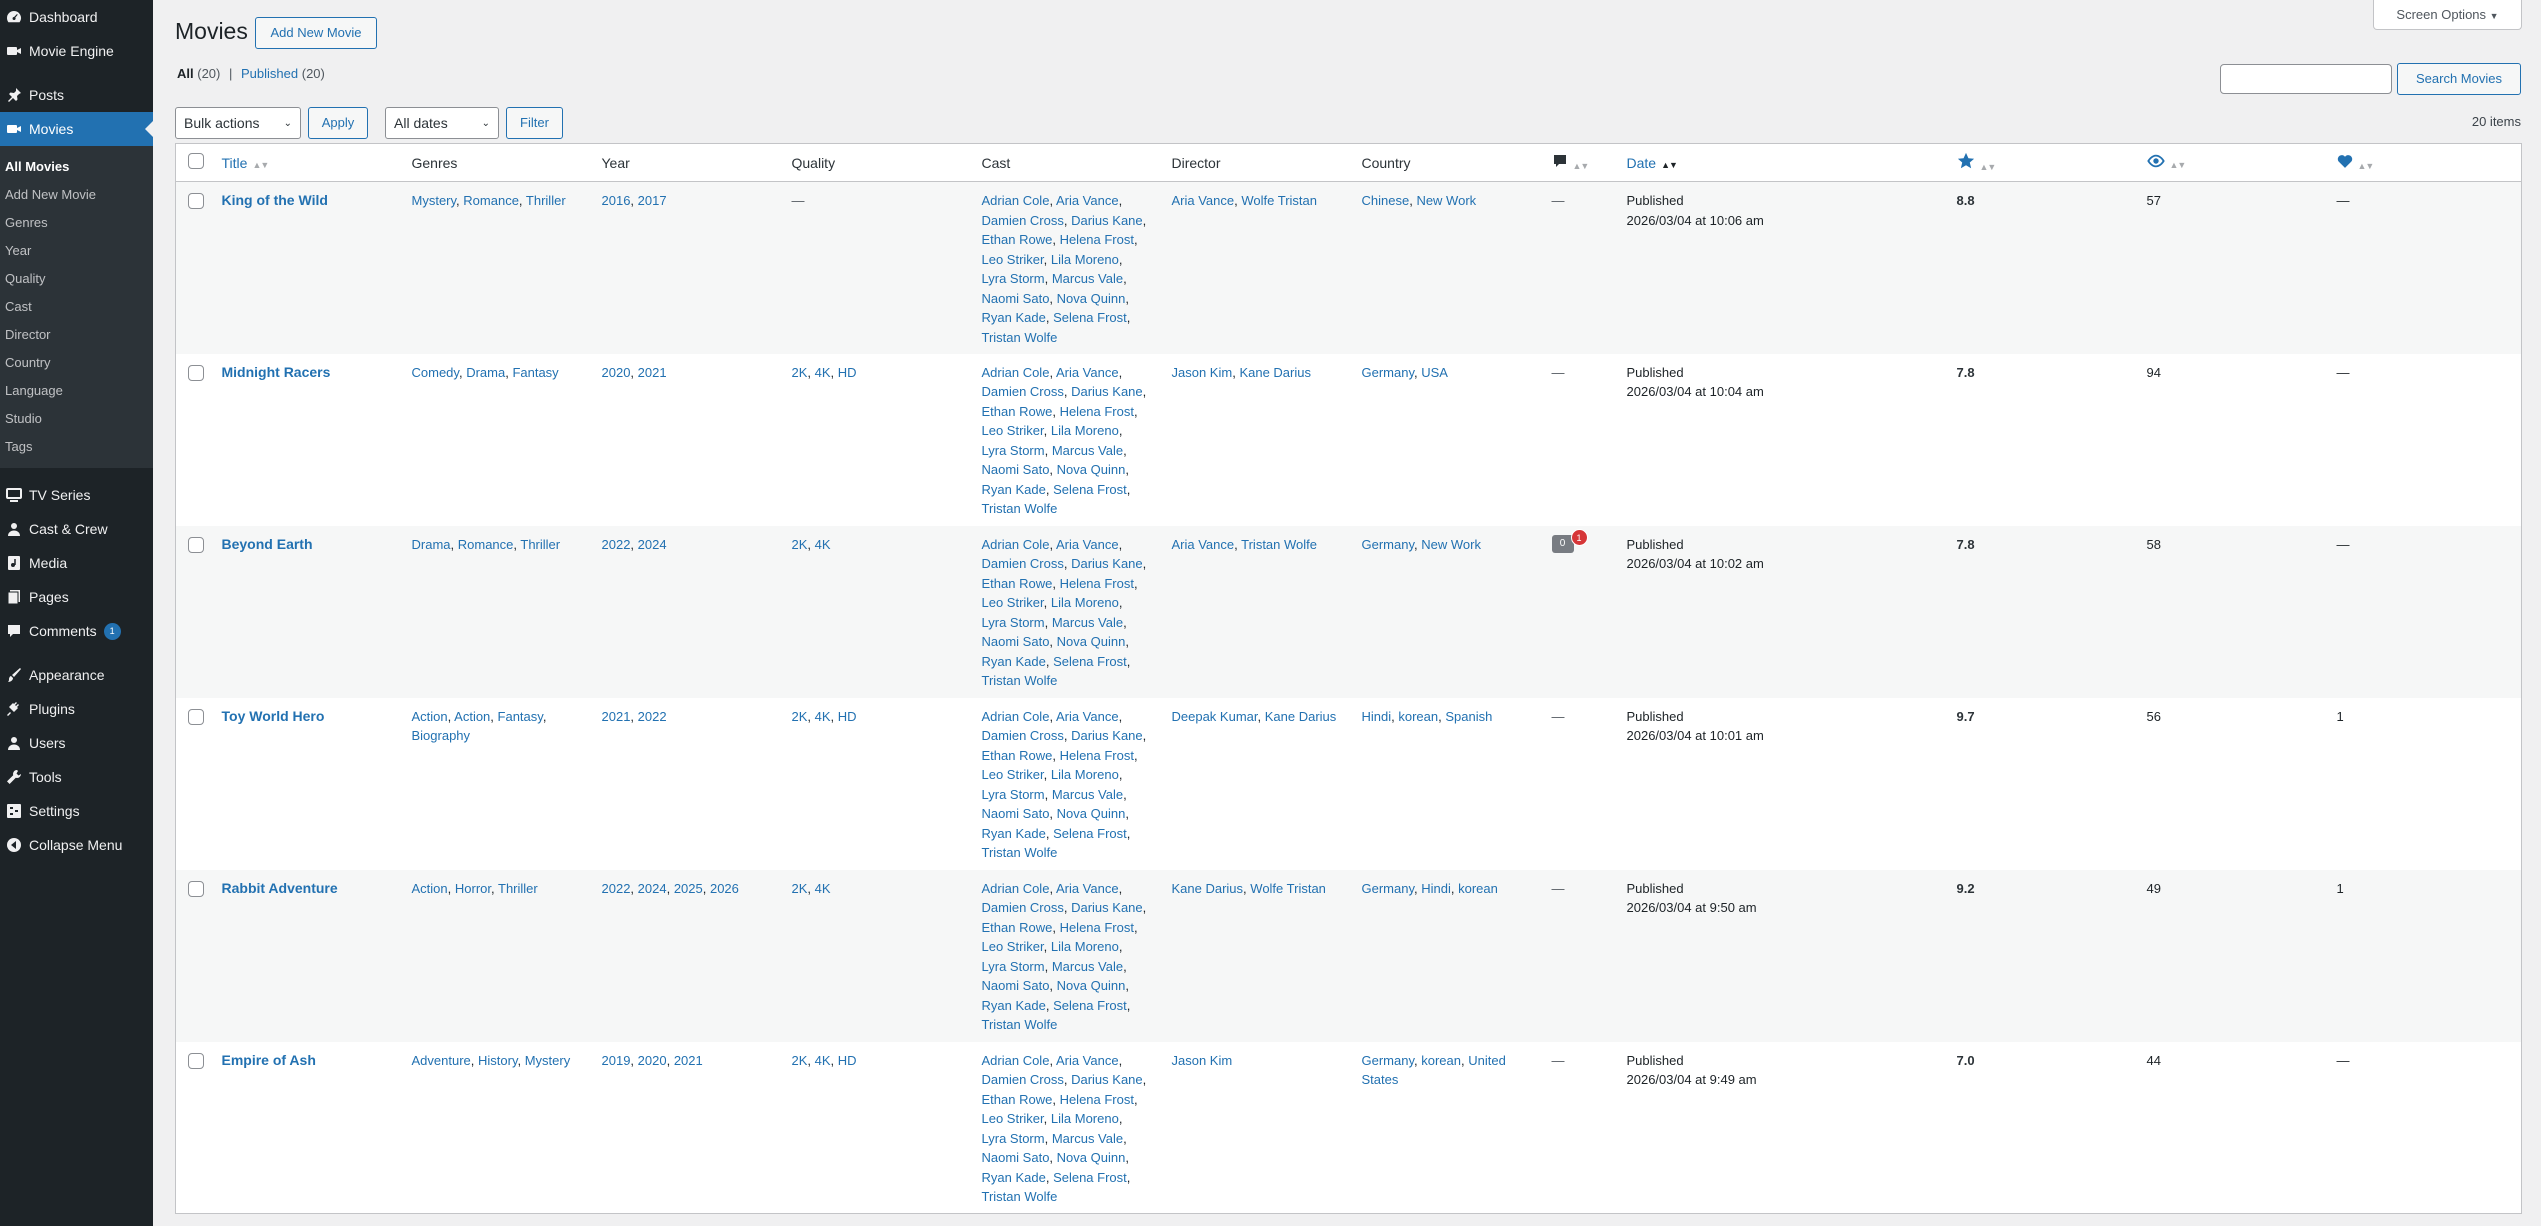  What do you see at coordinates (76, 167) in the screenshot?
I see `submenu-item: All Movies` at bounding box center [76, 167].